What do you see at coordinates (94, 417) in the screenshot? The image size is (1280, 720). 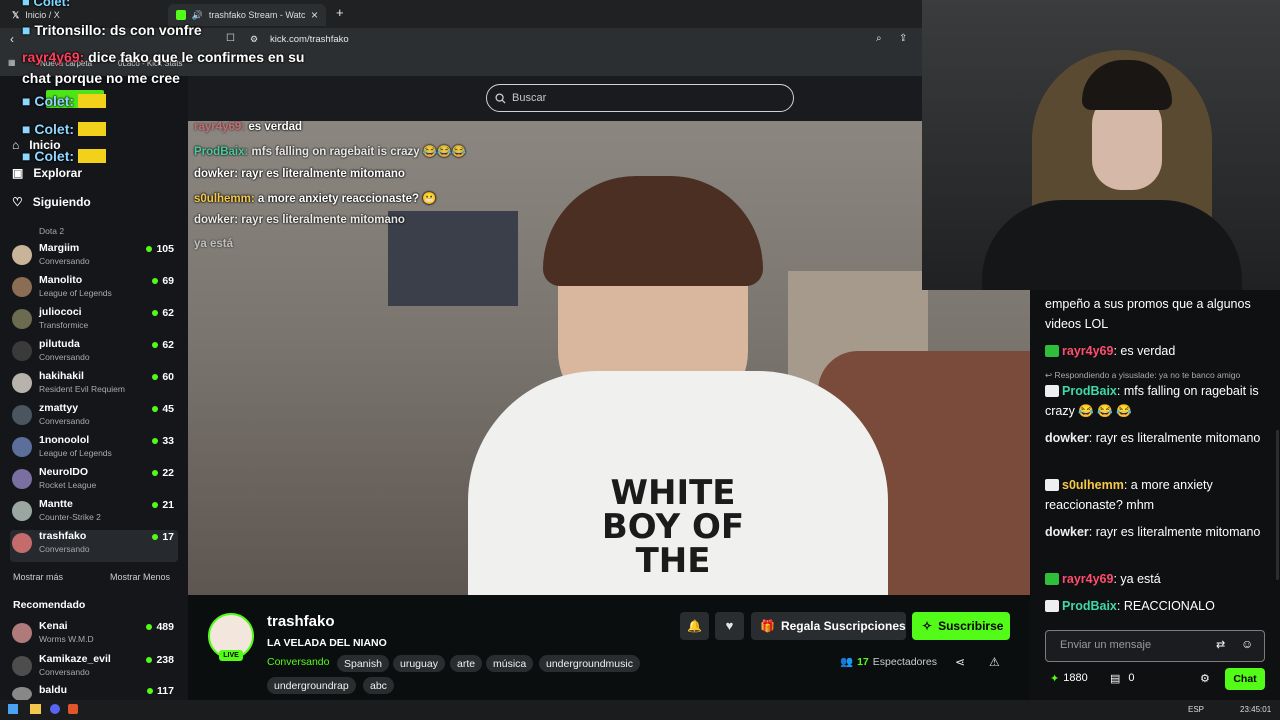 I see `following-channel-zmattyy: zmattyy Conversando 45` at bounding box center [94, 417].